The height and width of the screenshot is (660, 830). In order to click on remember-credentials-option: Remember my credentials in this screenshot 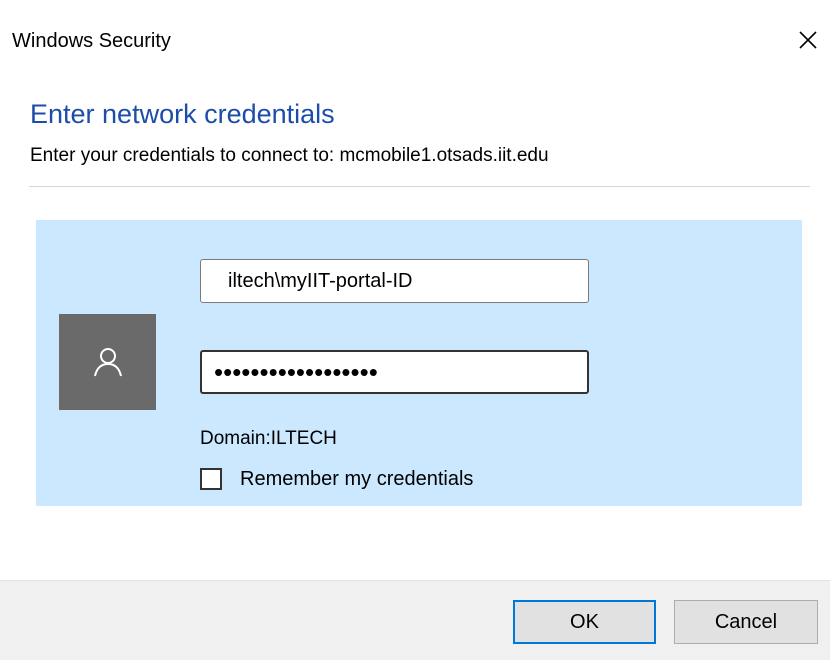, I will do `click(336, 479)`.